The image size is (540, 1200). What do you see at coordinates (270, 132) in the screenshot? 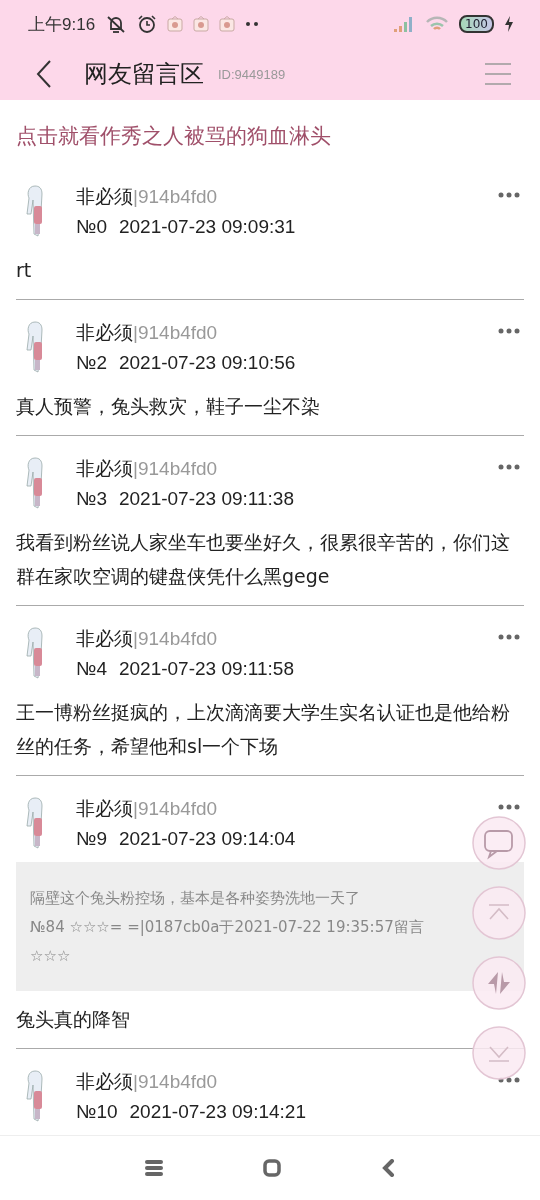
I see `topic-title: 点击就看作秀之人被骂的狗血淋头` at bounding box center [270, 132].